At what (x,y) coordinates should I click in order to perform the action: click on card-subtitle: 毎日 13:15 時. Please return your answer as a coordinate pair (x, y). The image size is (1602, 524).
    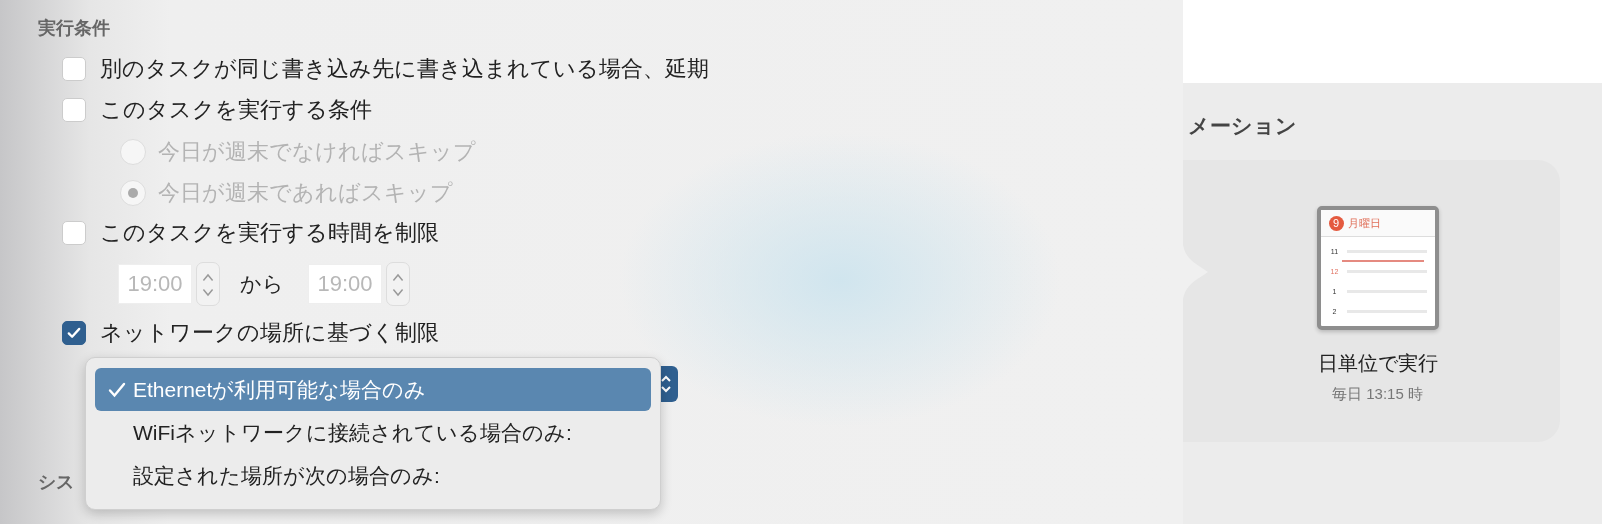
    Looking at the image, I should click on (1377, 394).